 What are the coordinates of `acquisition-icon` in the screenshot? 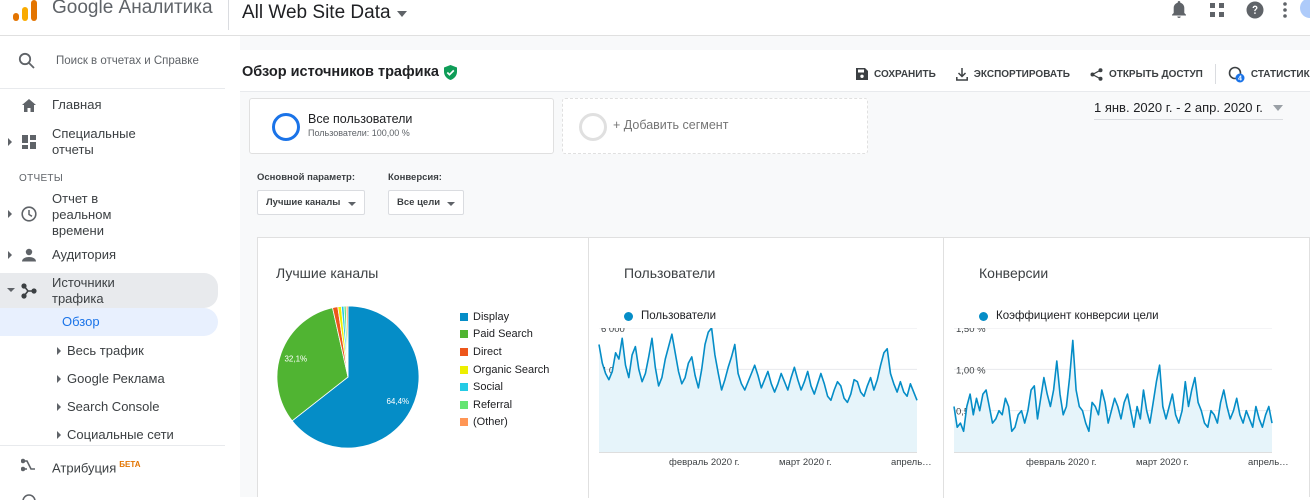 It's located at (29, 291).